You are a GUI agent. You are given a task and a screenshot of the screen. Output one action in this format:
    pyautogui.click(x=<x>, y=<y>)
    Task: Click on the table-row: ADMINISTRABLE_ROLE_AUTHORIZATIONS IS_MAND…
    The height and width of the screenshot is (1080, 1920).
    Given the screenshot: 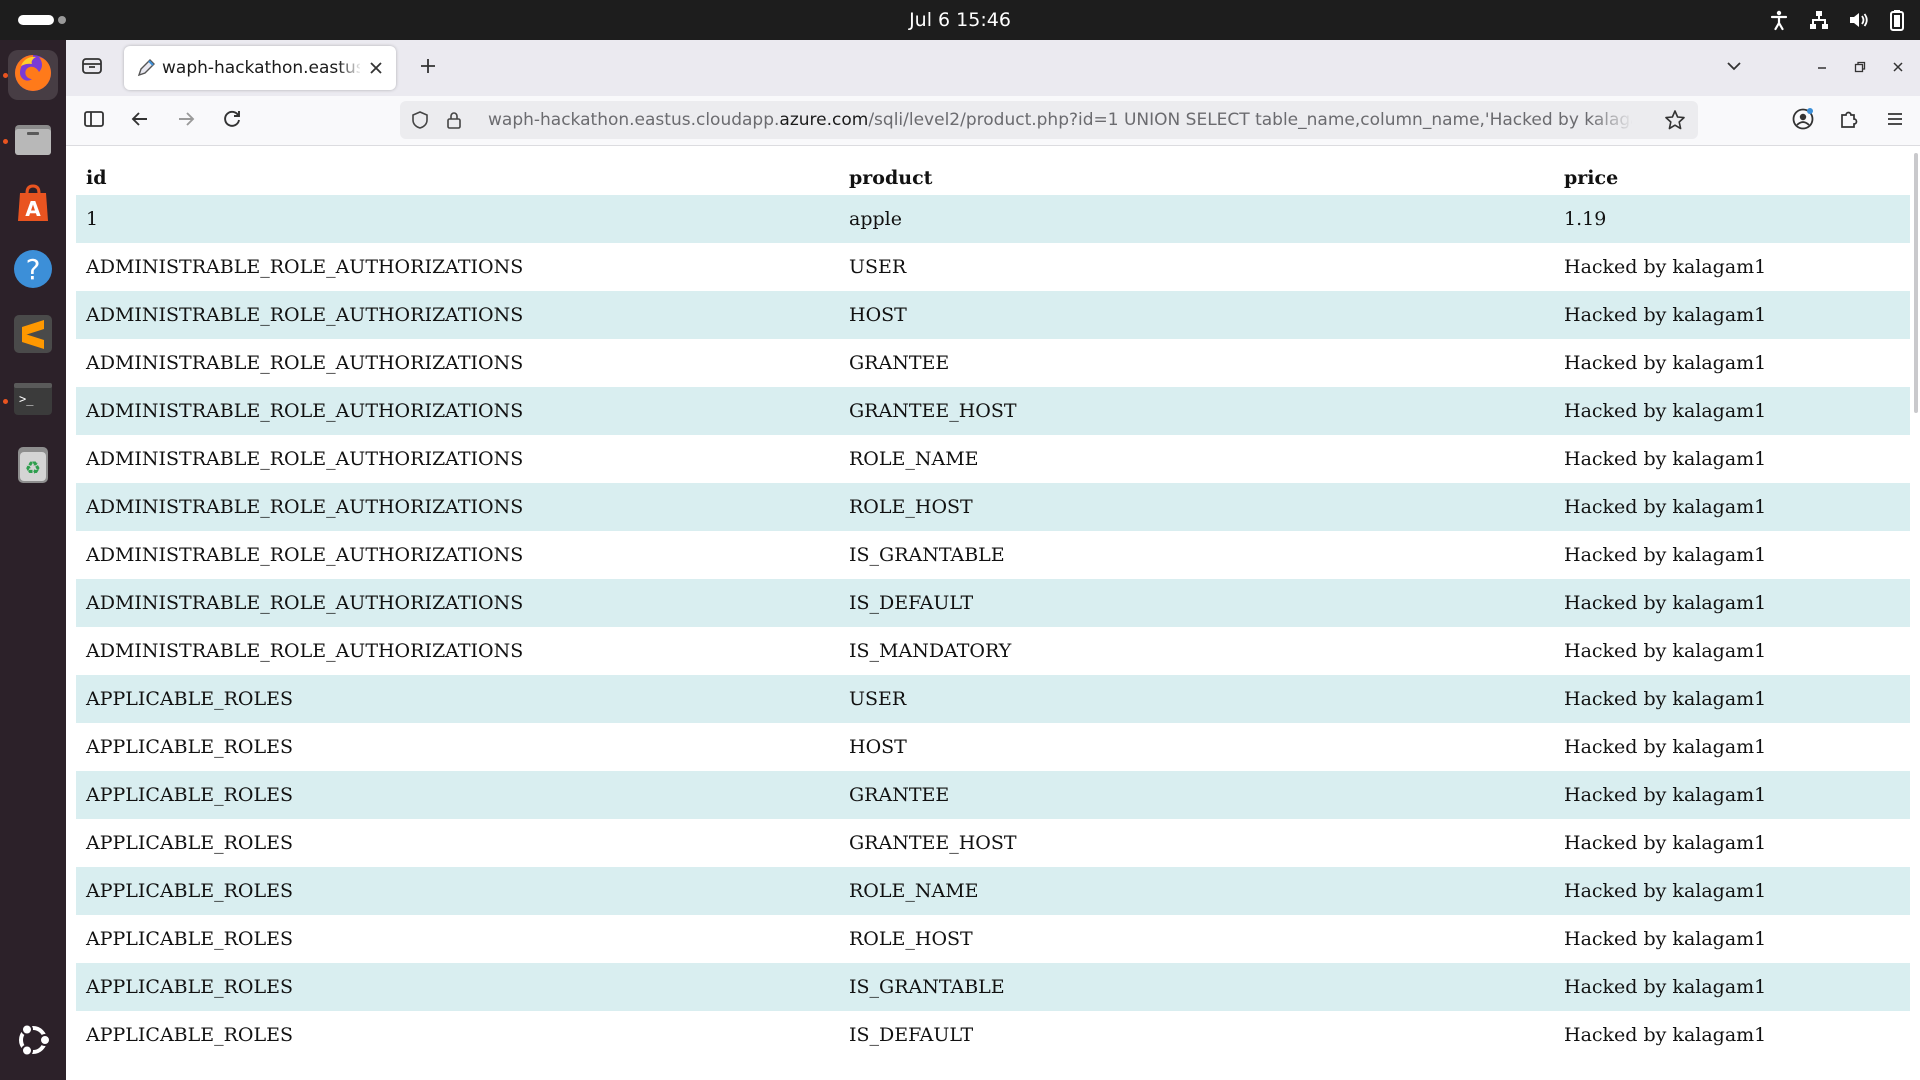 What is the action you would take?
    pyautogui.click(x=993, y=651)
    